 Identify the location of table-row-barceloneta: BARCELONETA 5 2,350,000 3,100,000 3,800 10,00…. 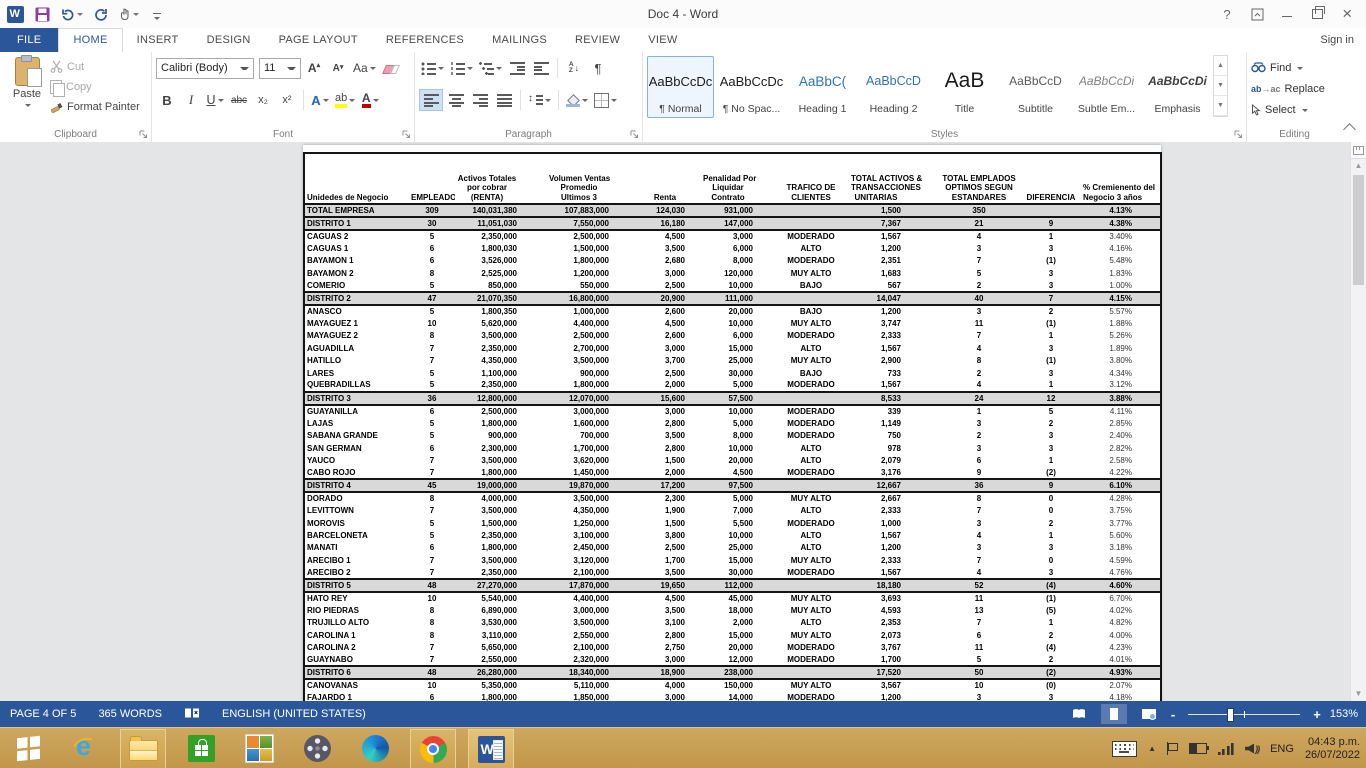
(732, 535).